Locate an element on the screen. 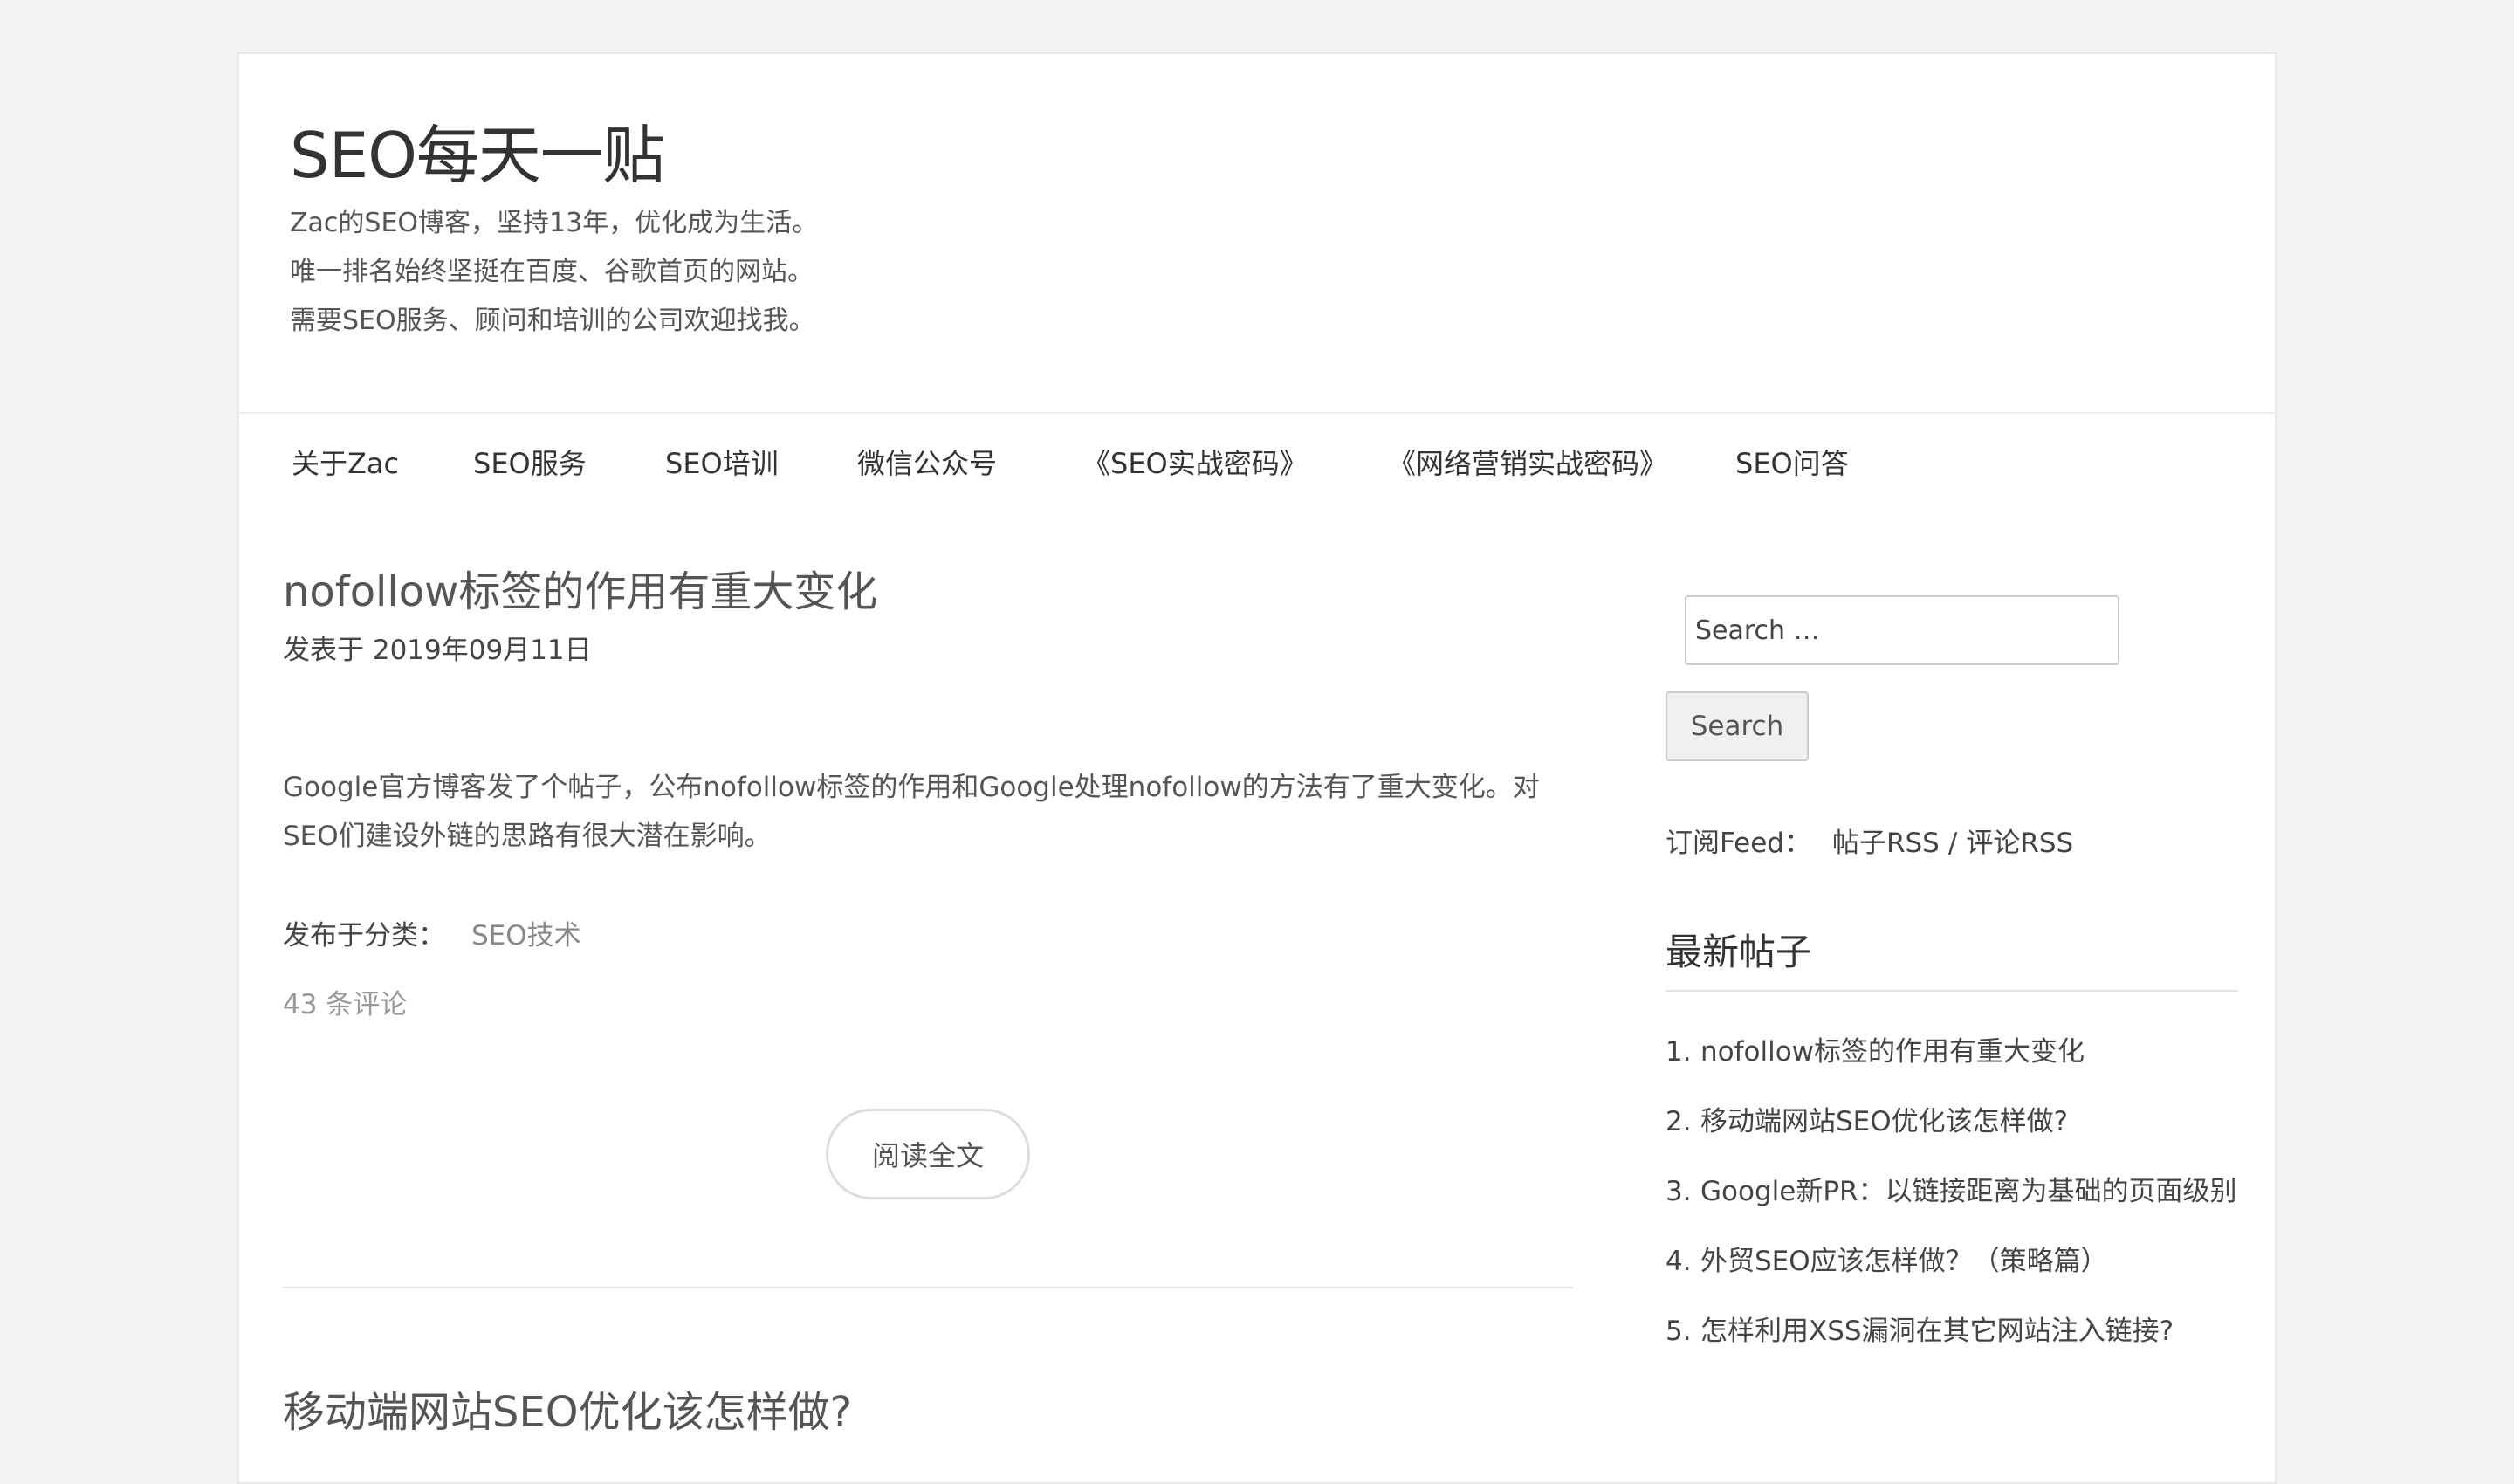 This screenshot has width=2514, height=1484. list-number: 5. is located at coordinates (1679, 1331).